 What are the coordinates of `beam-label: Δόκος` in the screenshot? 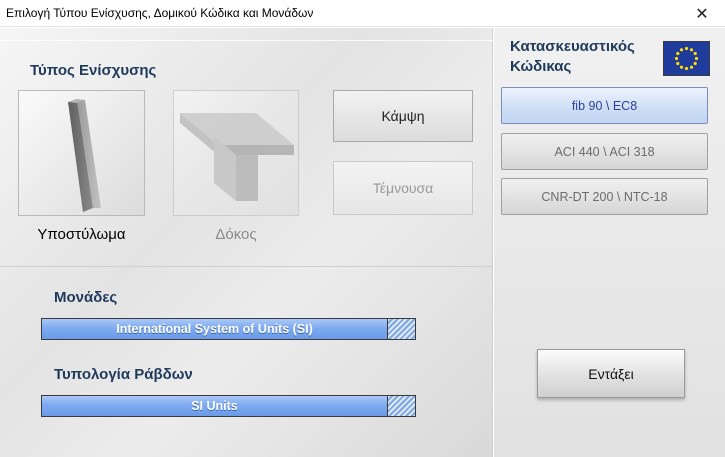 It's located at (236, 234).